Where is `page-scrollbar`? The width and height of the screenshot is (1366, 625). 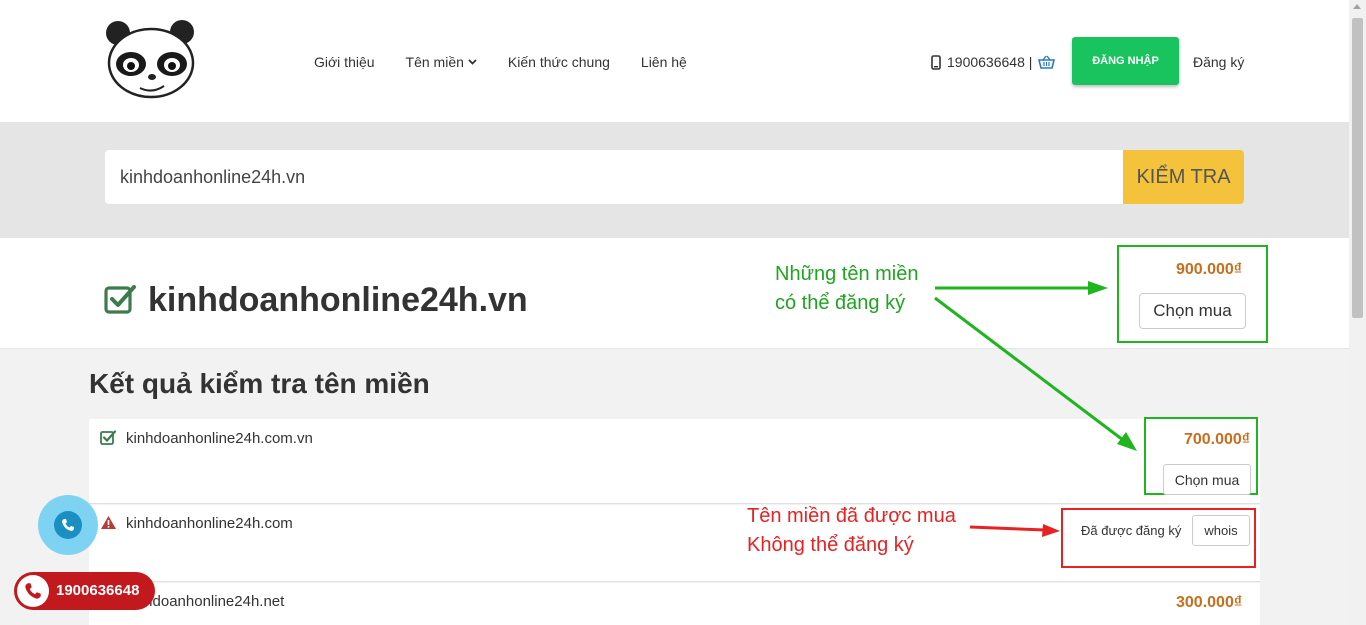
page-scrollbar is located at coordinates (1357, 312).